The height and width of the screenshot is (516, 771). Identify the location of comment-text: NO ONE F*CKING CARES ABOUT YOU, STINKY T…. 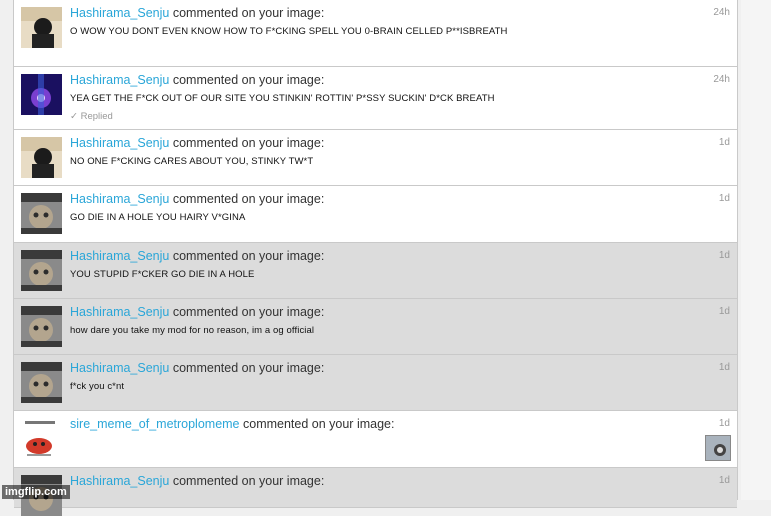
(192, 161).